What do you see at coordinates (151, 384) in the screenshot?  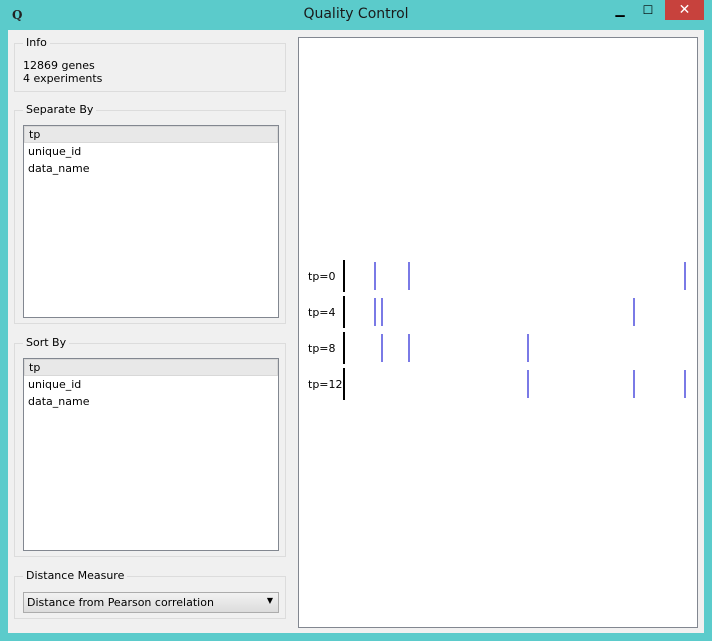 I see `sort-by-item-unique-id: unique_id` at bounding box center [151, 384].